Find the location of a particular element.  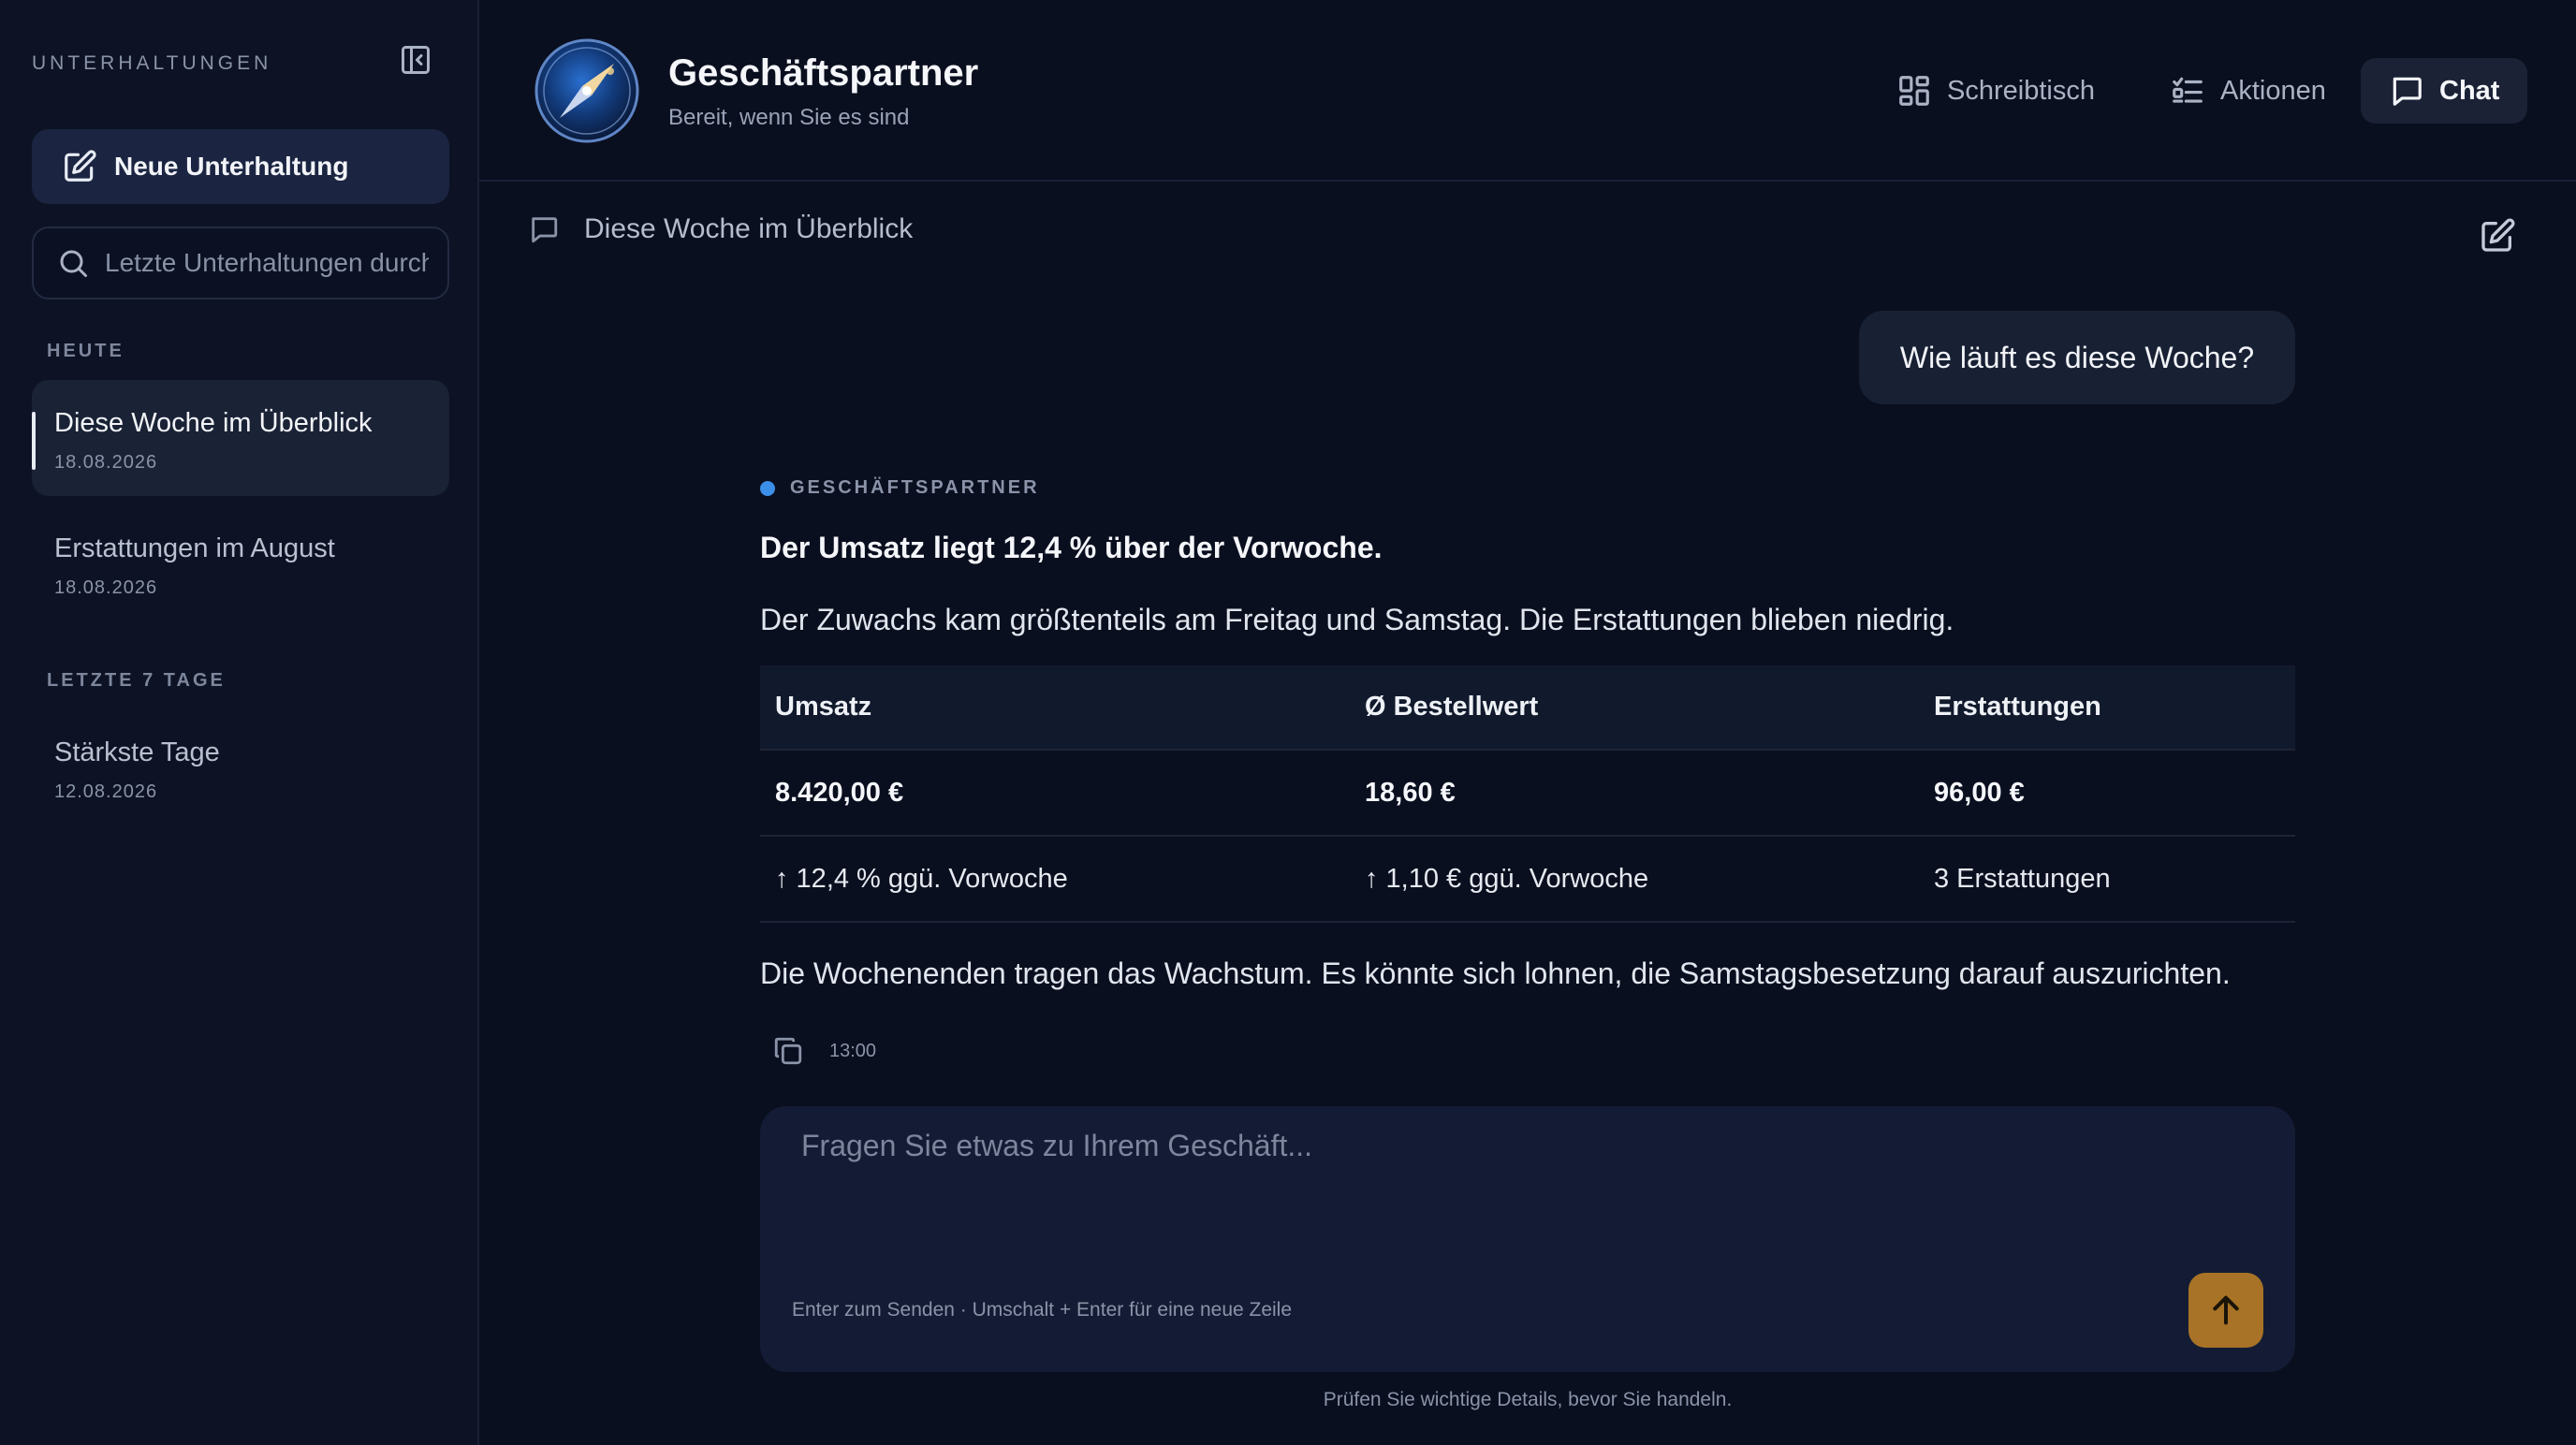

column-header: Erstattungen is located at coordinates (2107, 708).